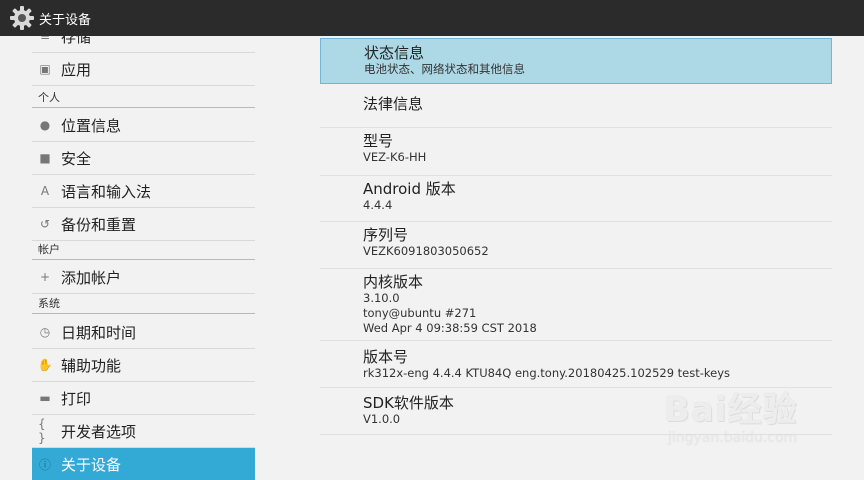 This screenshot has height=480, width=864. I want to click on menu-item-add-account: + 添加帐户, so click(143, 277).